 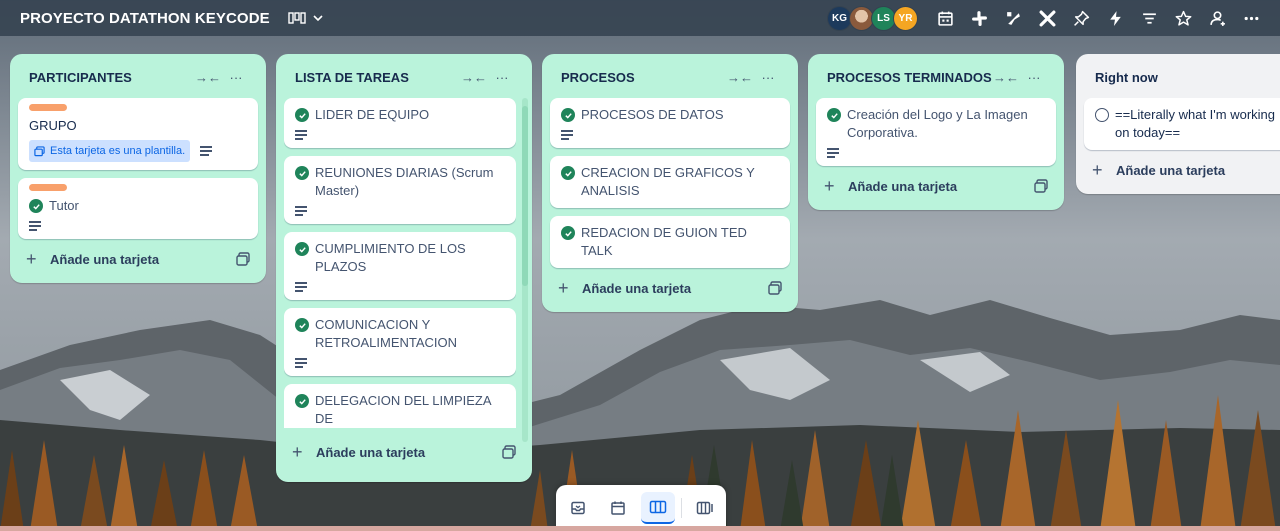 What do you see at coordinates (39, 150) in the screenshot?
I see `template-icon` at bounding box center [39, 150].